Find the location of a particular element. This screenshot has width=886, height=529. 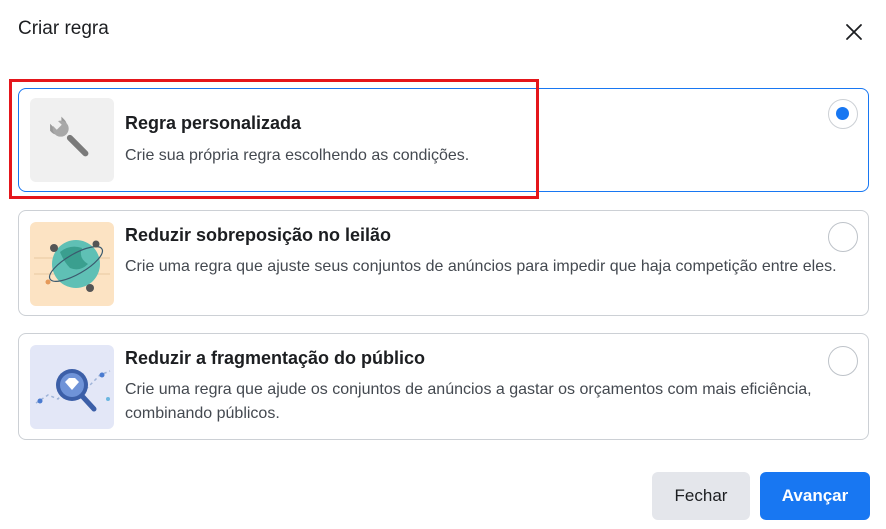

option-title: Reduzir sobreposição no leilão is located at coordinates (258, 235).